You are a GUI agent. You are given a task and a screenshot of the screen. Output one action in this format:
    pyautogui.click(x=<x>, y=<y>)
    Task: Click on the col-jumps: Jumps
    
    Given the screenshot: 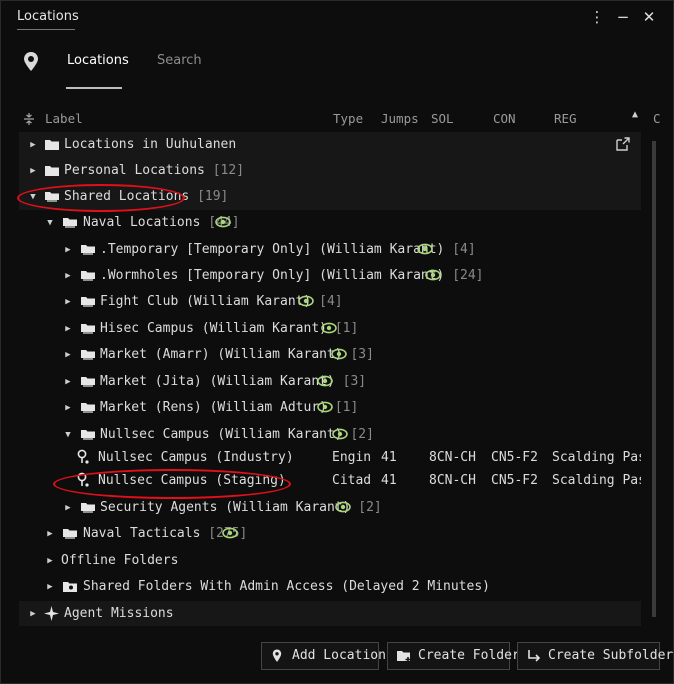 What is the action you would take?
    pyautogui.click(x=400, y=118)
    